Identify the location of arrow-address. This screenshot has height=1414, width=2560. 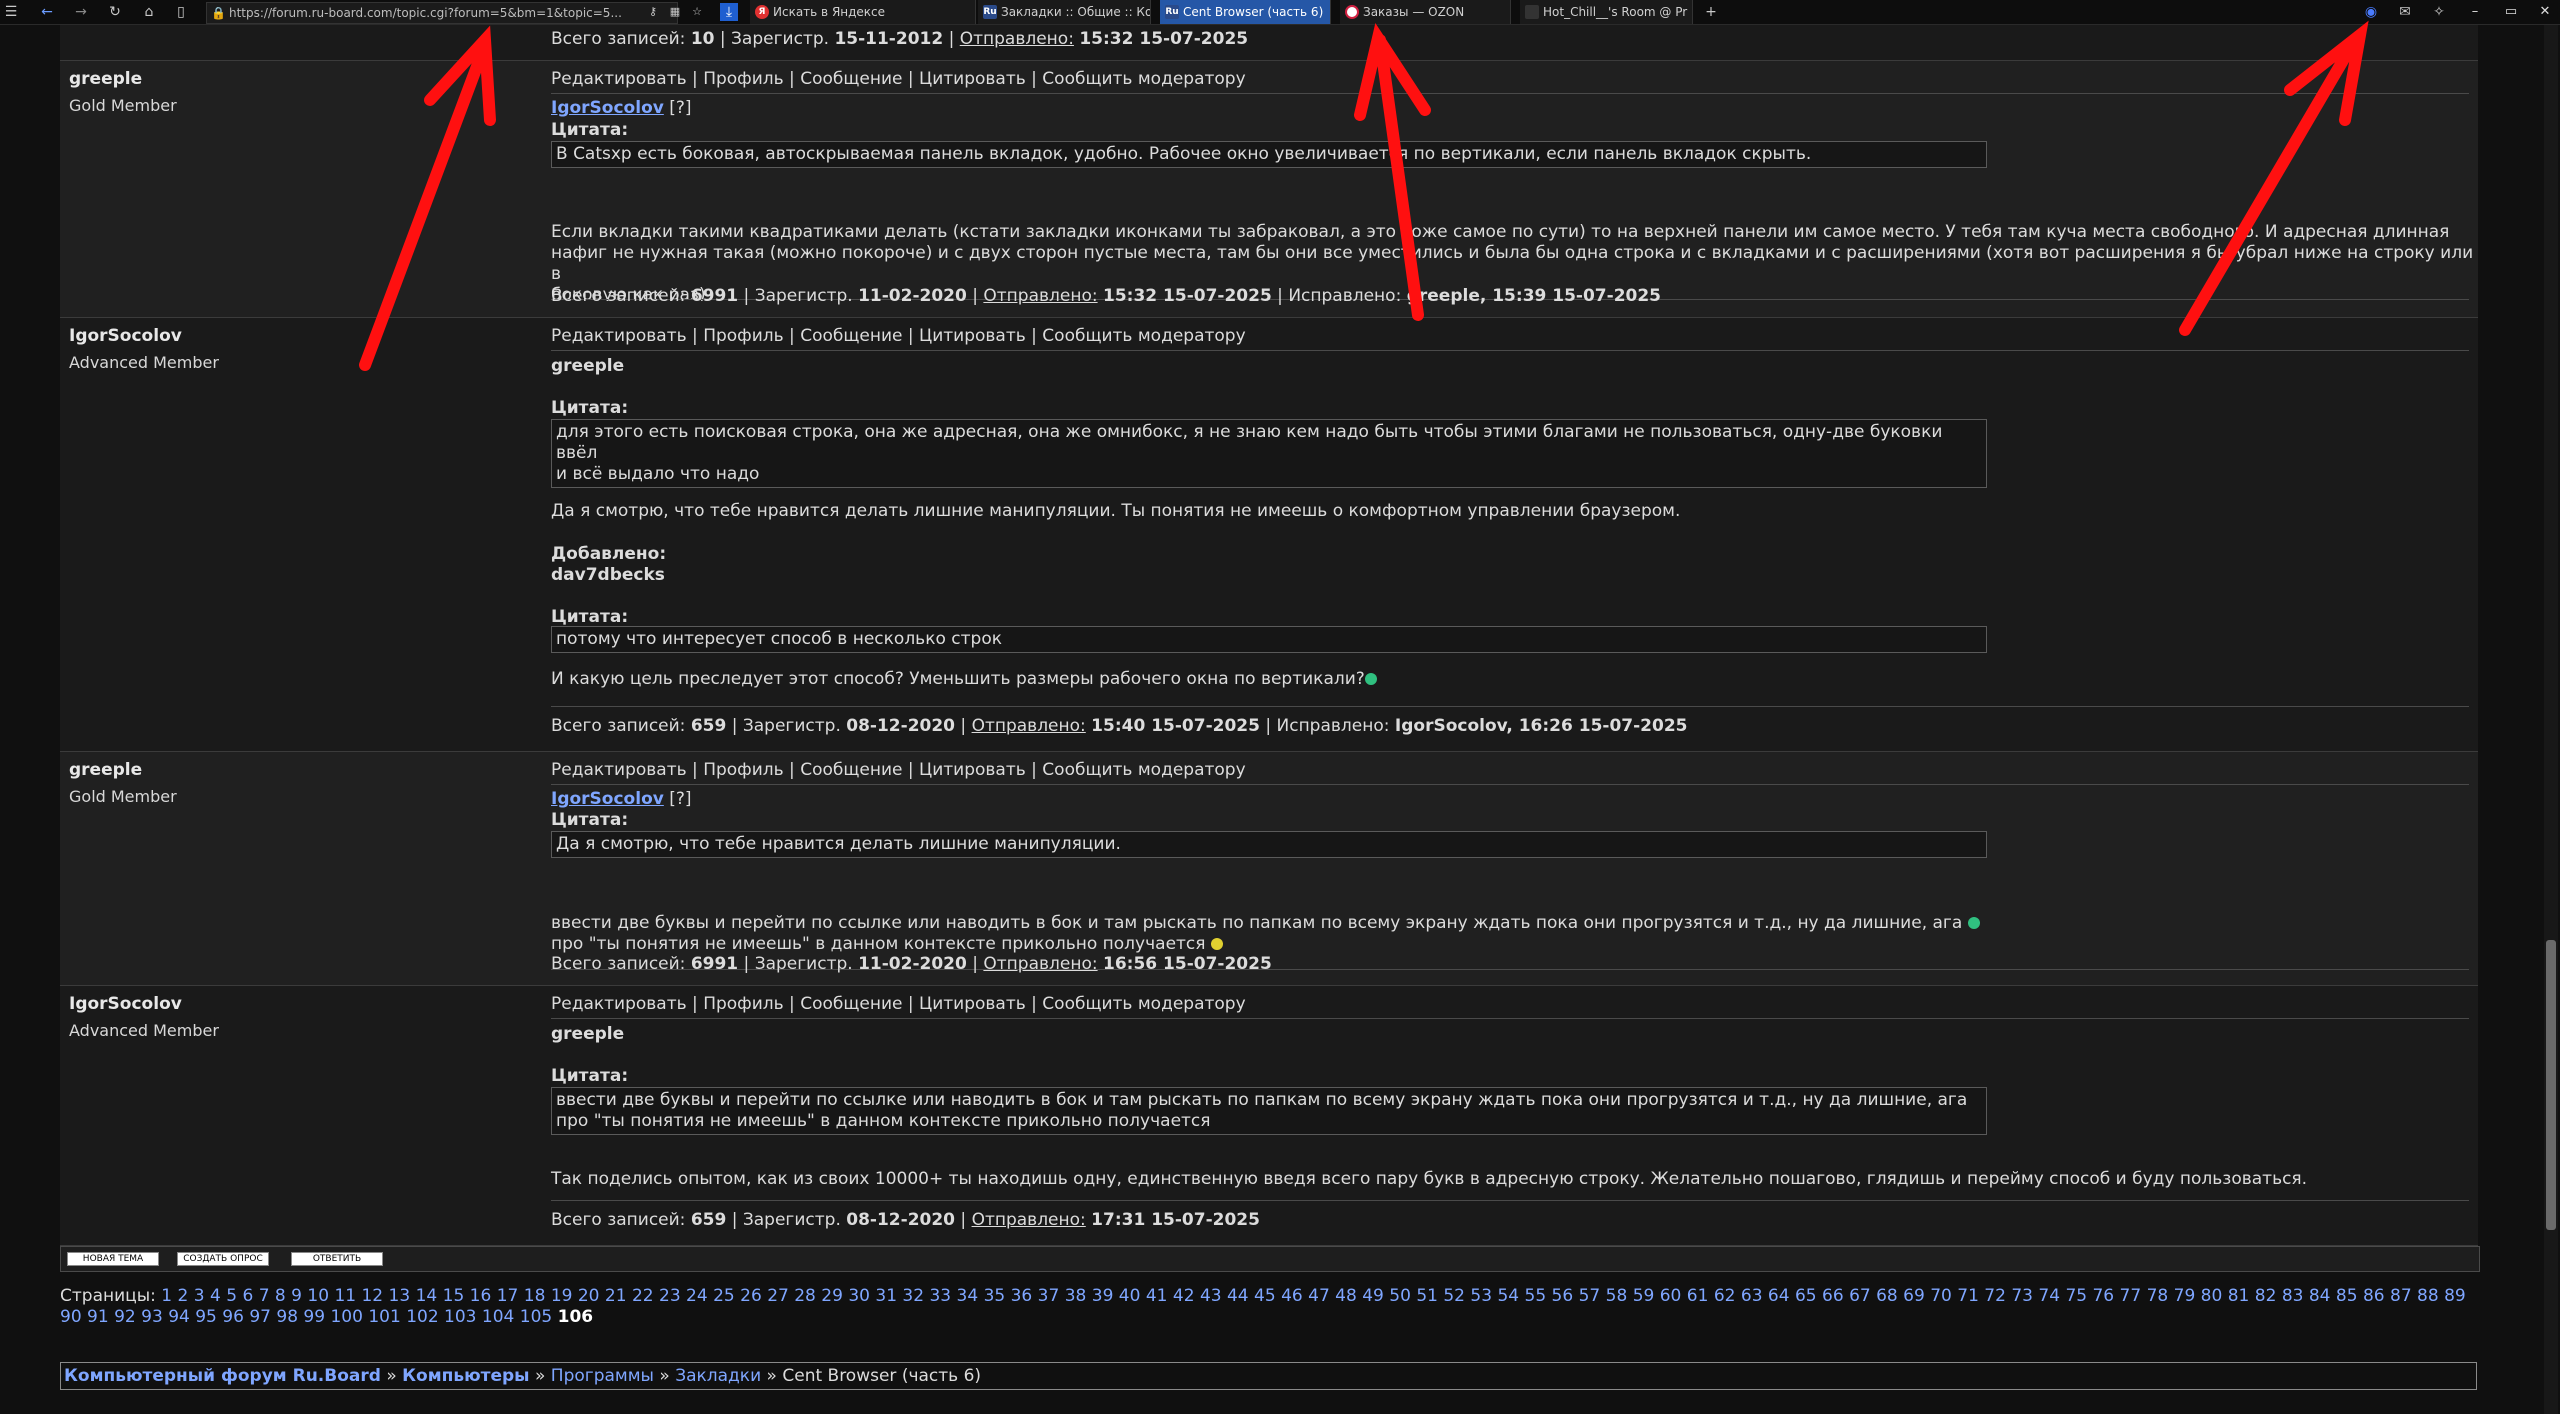
(427, 198).